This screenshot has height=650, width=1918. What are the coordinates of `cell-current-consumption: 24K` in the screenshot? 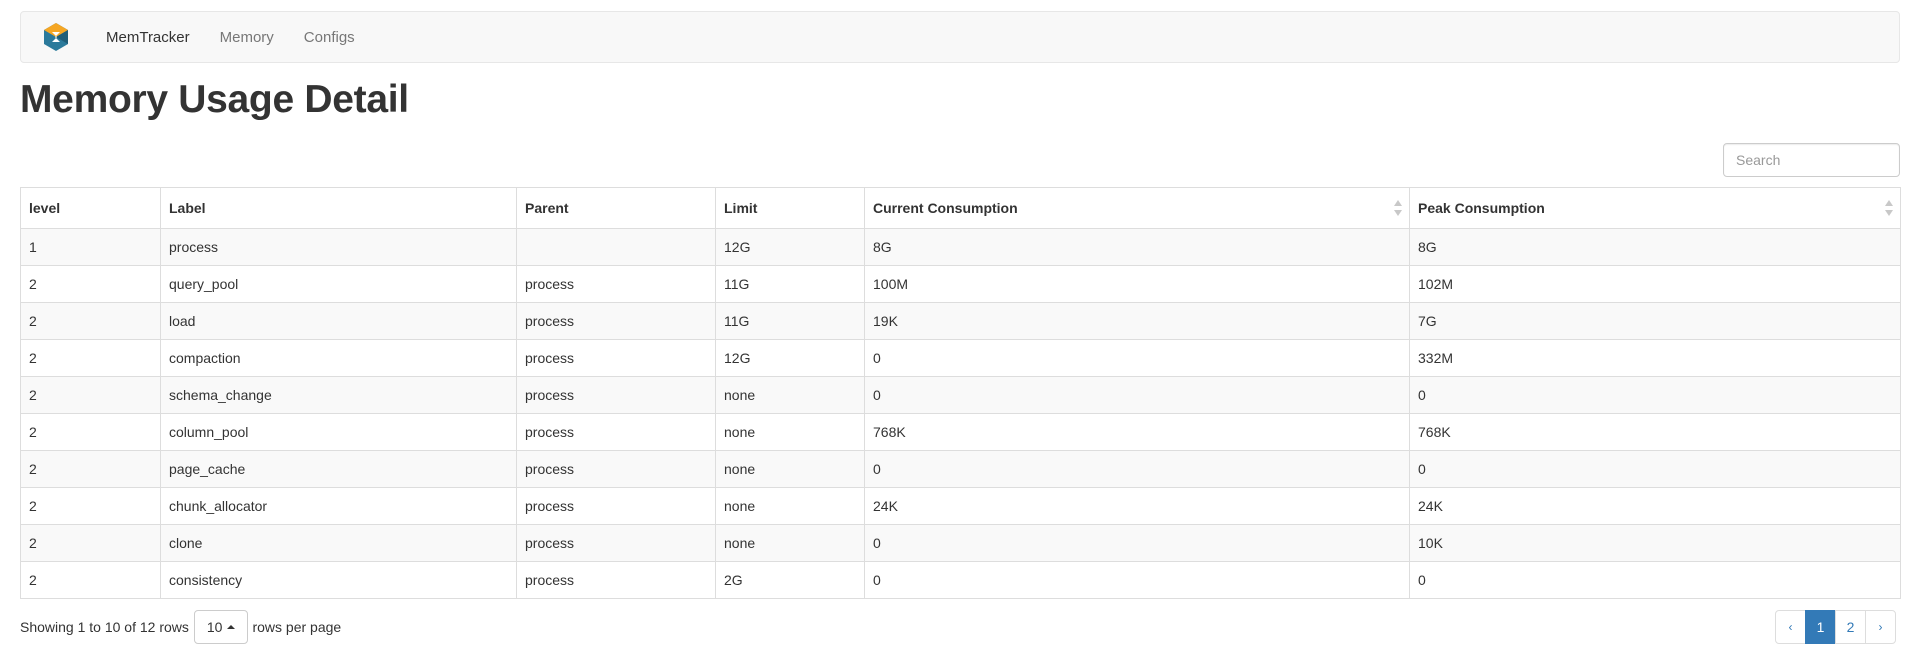 It's located at (1137, 506).